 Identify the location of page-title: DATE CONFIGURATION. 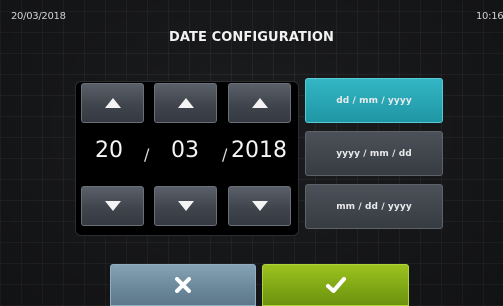
(251, 37).